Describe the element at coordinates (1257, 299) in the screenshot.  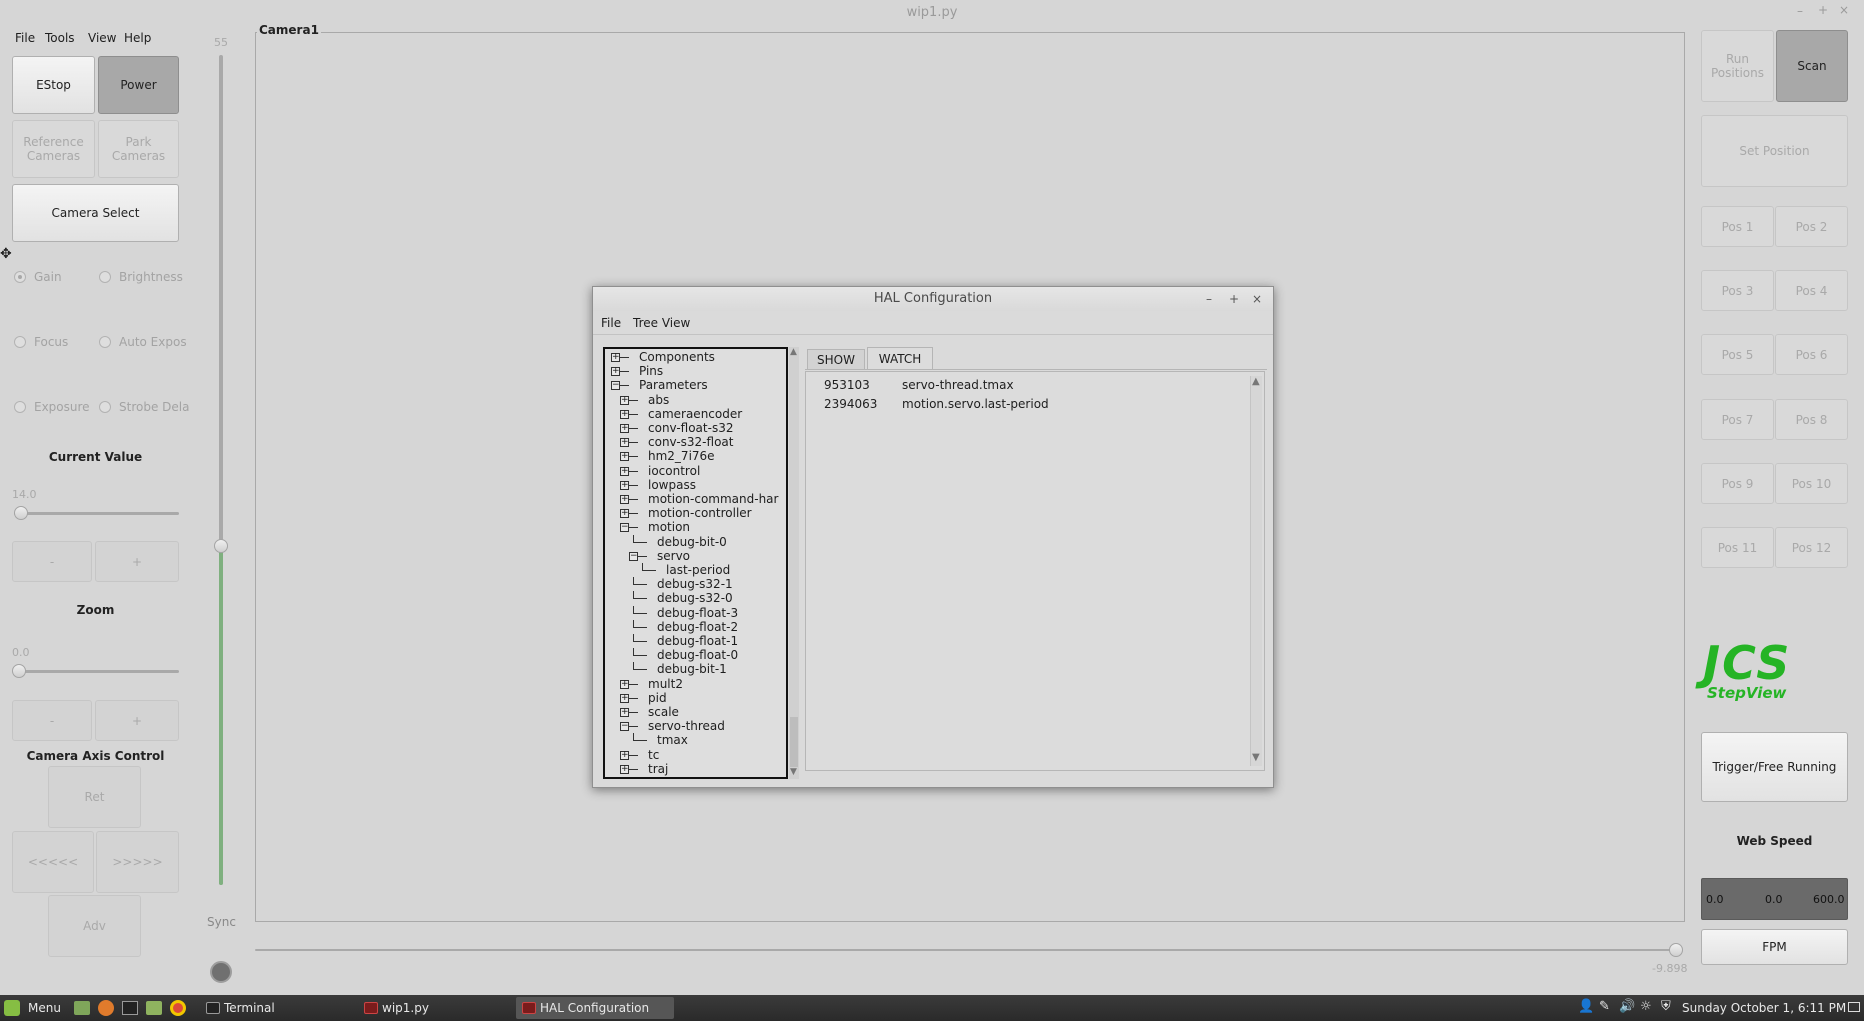
I see `hal-close-button: ×` at that location.